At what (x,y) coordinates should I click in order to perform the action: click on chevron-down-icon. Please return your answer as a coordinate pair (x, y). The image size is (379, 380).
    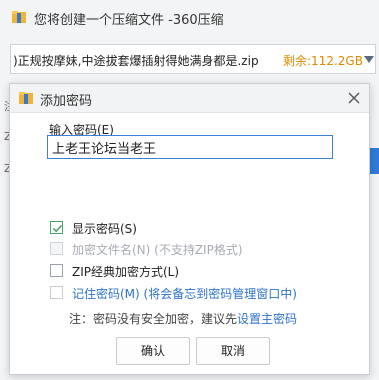
    Looking at the image, I should click on (369, 59).